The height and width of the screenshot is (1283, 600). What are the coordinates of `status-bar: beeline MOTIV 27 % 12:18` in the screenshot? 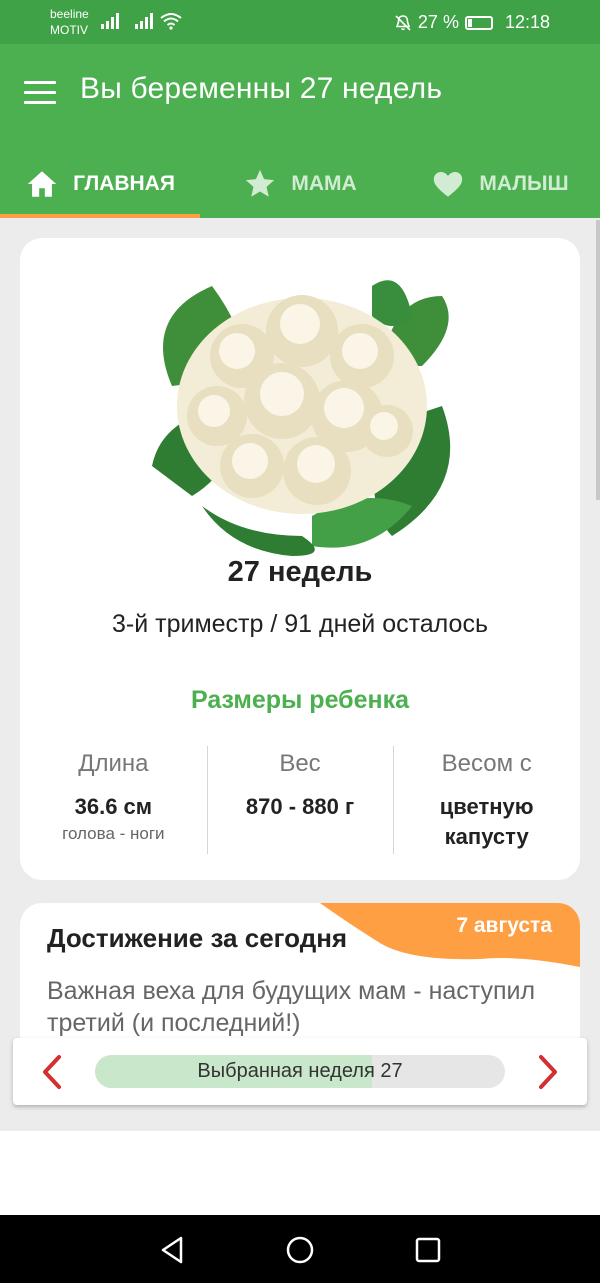 It's located at (300, 22).